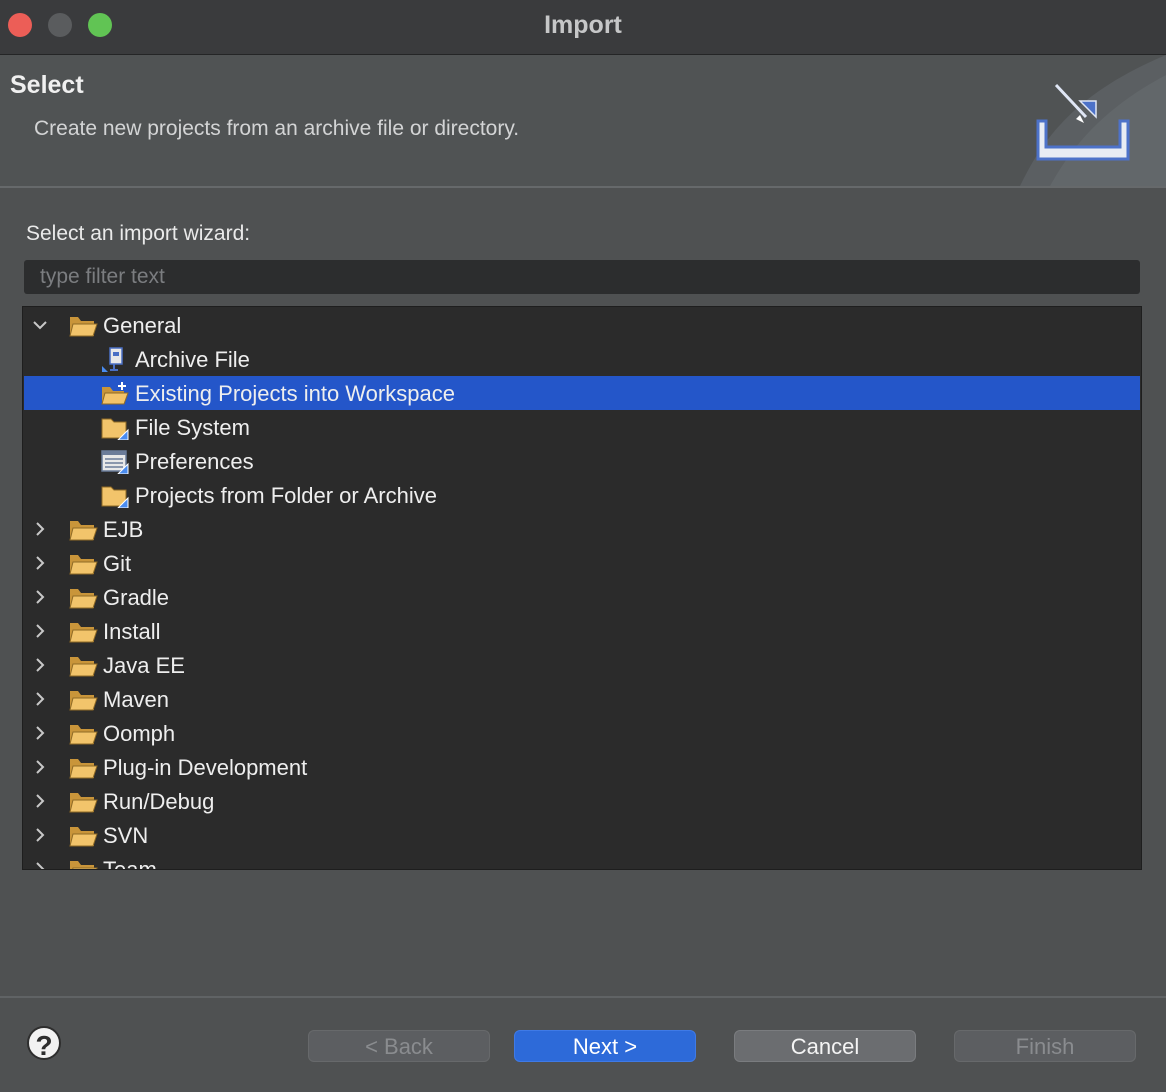  I want to click on tree-item-archive-file: Archive File, so click(582, 359).